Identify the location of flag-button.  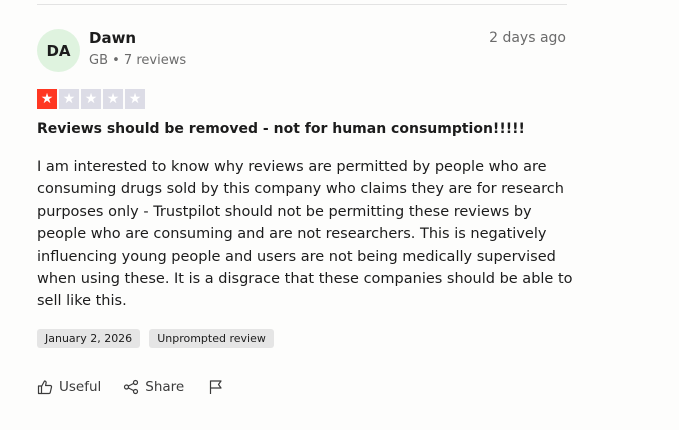
(216, 387).